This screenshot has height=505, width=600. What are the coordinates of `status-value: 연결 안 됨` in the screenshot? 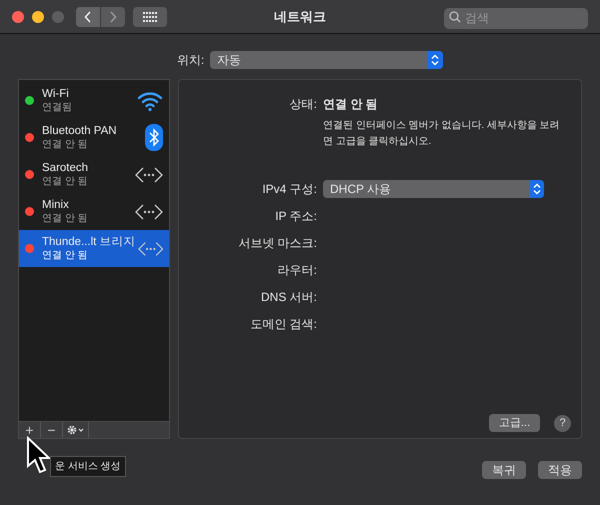 It's located at (350, 104).